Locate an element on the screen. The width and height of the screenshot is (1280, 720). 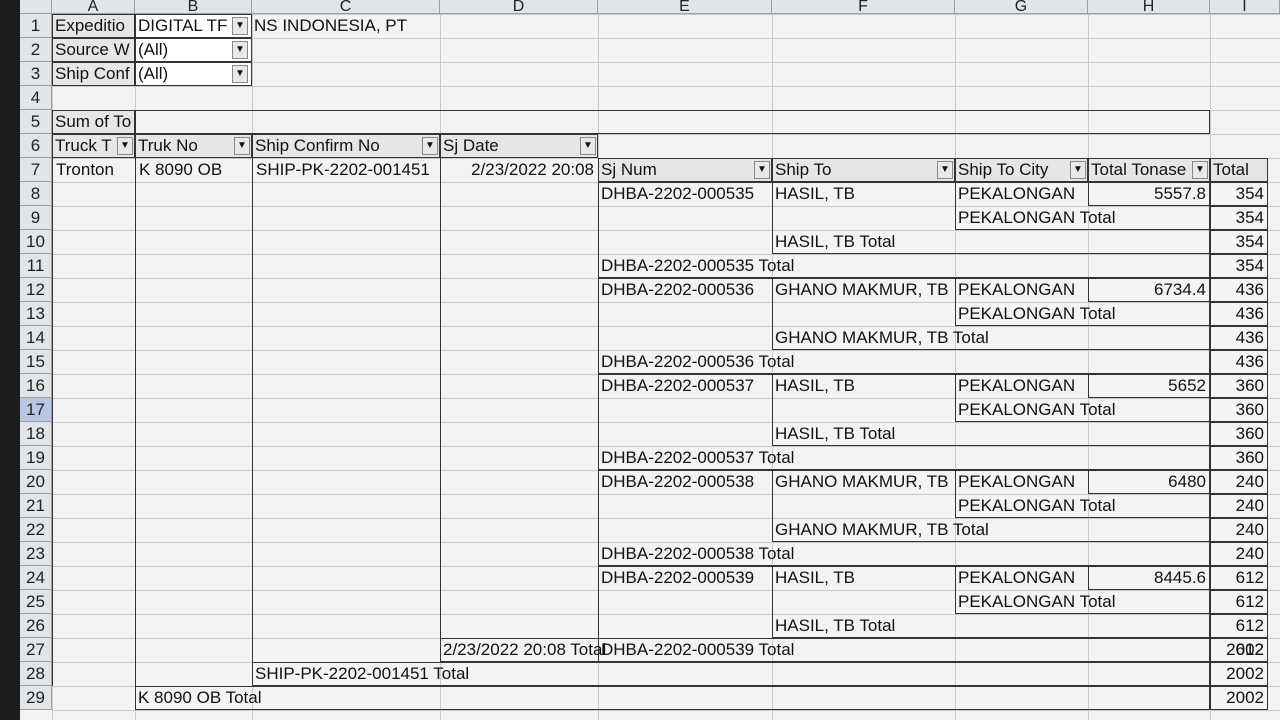
row-header: 11 is located at coordinates (36, 266).